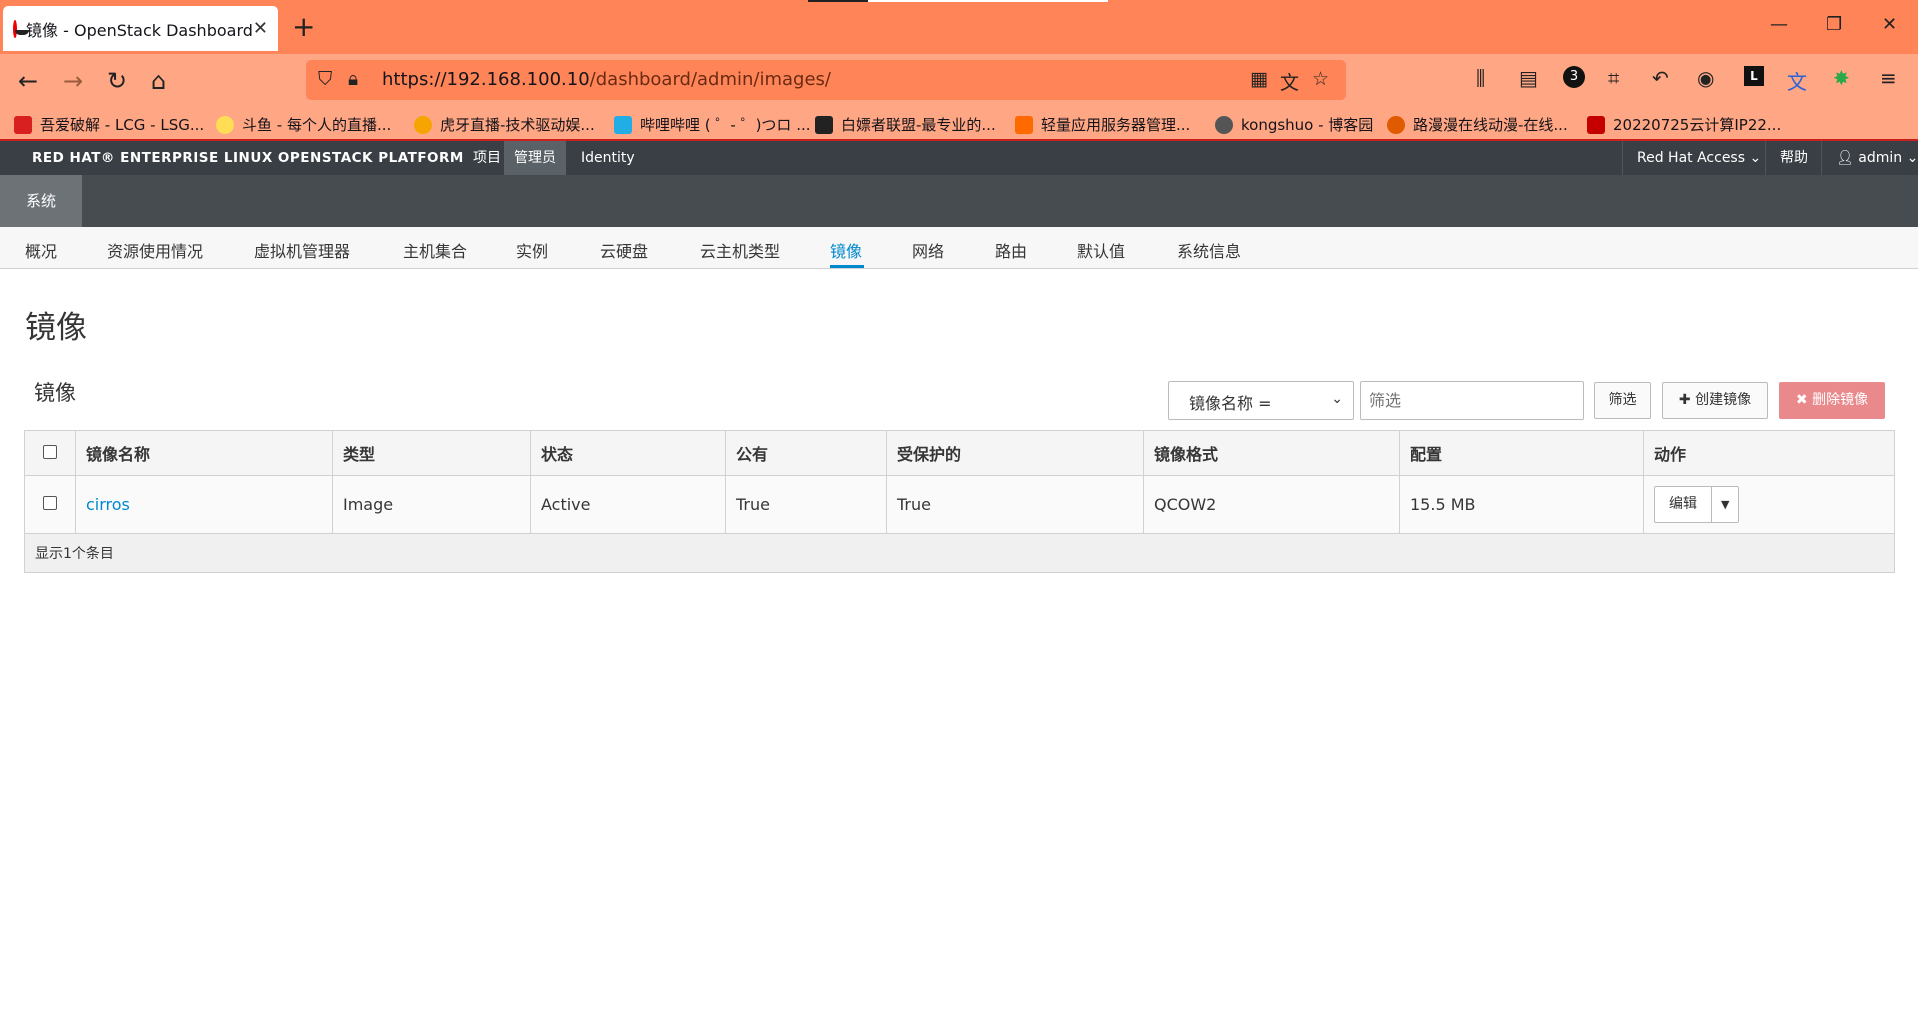  I want to click on column-header: 镜像名称, so click(204, 453).